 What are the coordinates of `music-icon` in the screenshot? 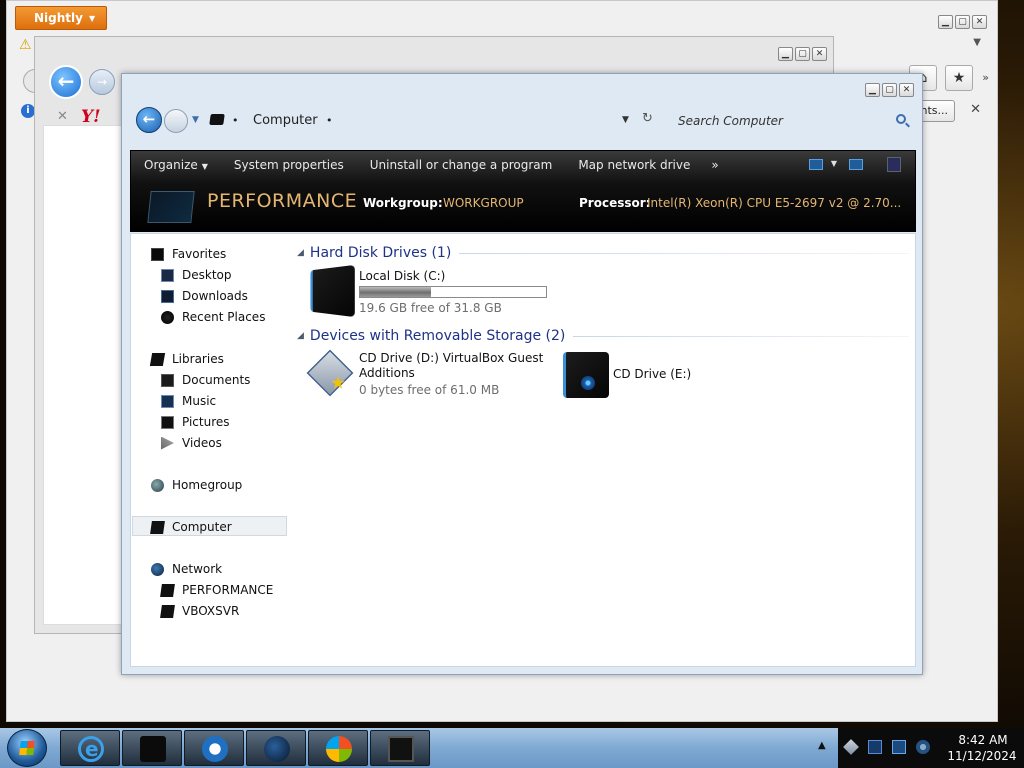 It's located at (167, 401).